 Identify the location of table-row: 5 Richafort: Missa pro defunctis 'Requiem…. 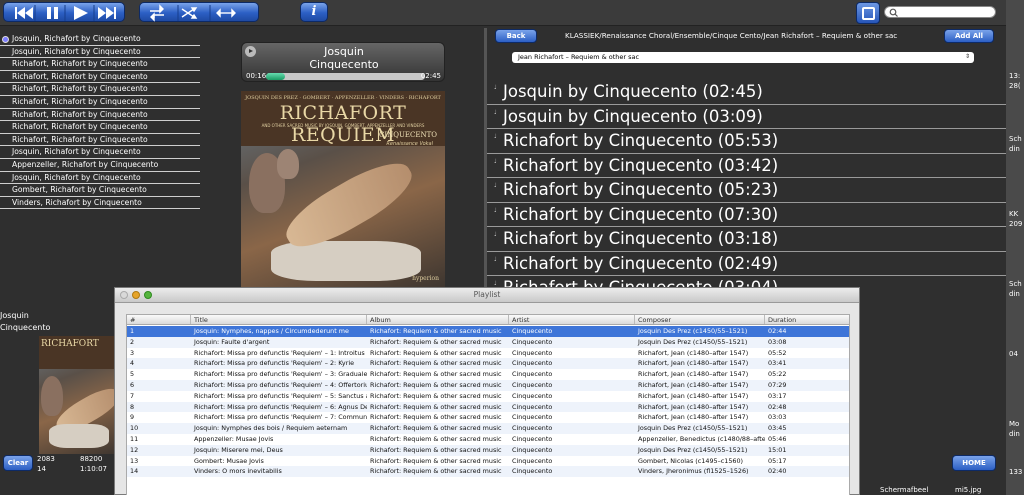
(488, 374).